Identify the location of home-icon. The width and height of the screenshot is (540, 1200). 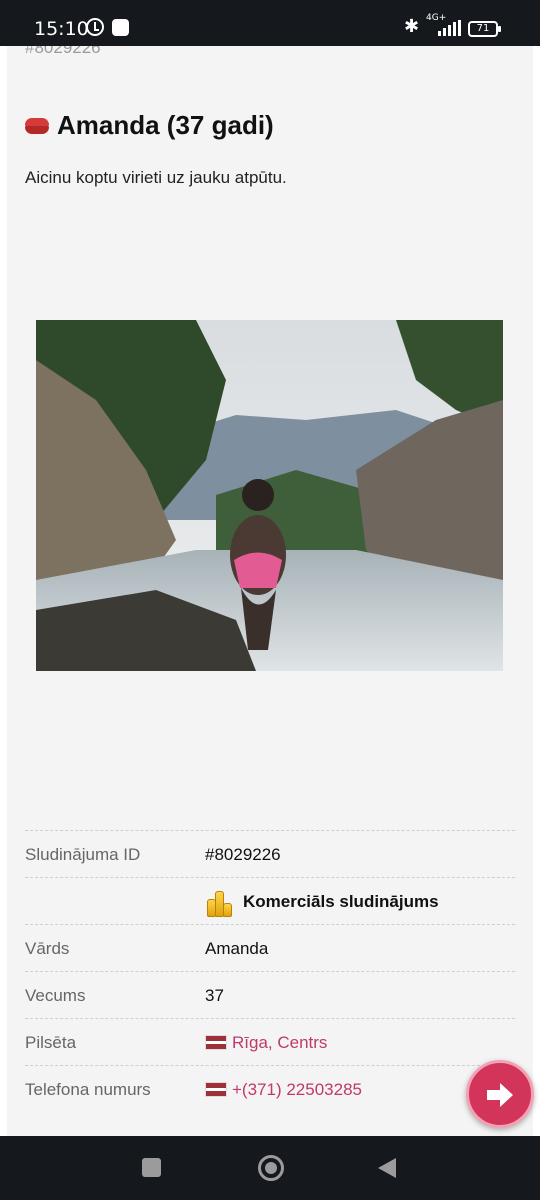
(271, 1168).